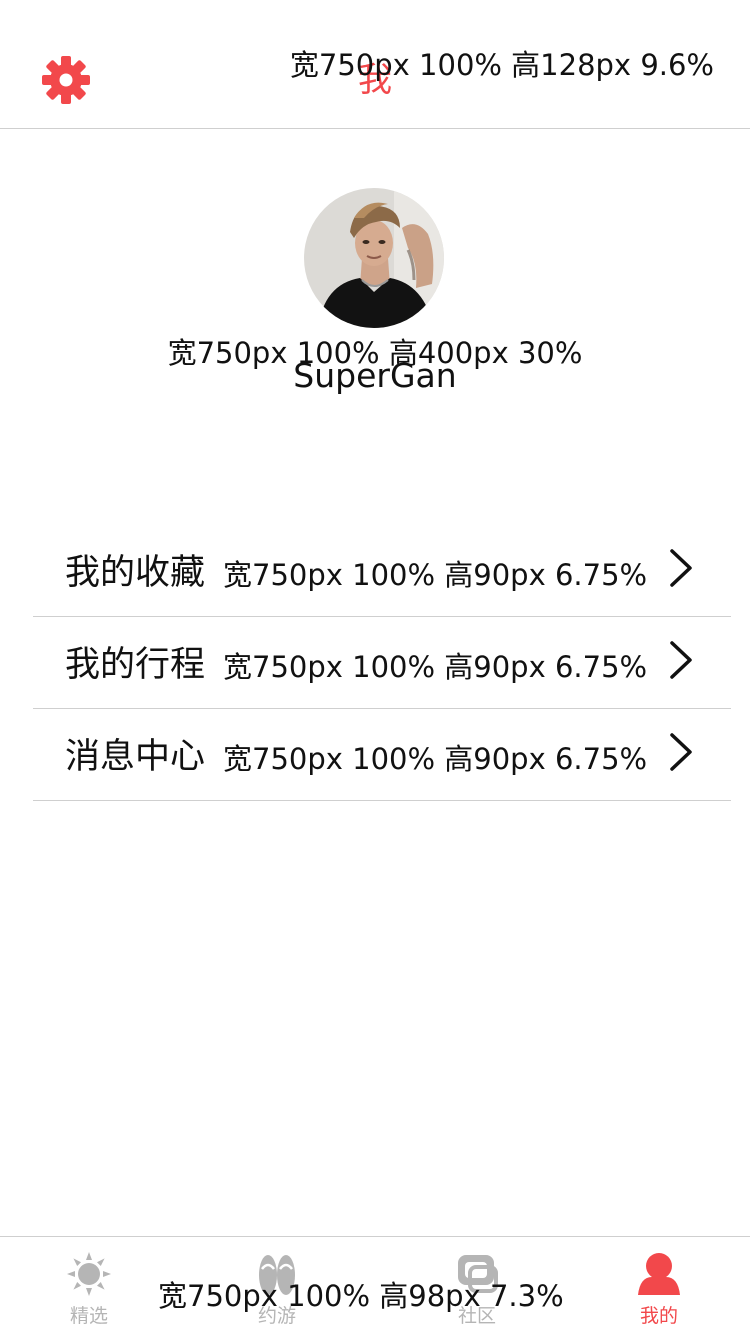 The width and height of the screenshot is (750, 1335). I want to click on menu-item-favorites: 我的收藏 宽750px 100% 高90px 6.75%, so click(382, 571).